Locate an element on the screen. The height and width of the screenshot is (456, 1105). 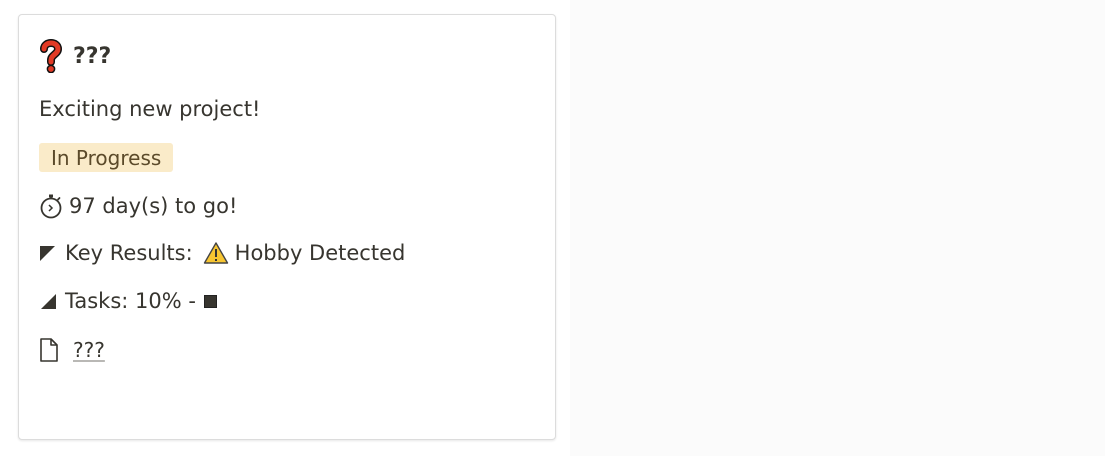
page-icon is located at coordinates (49, 350).